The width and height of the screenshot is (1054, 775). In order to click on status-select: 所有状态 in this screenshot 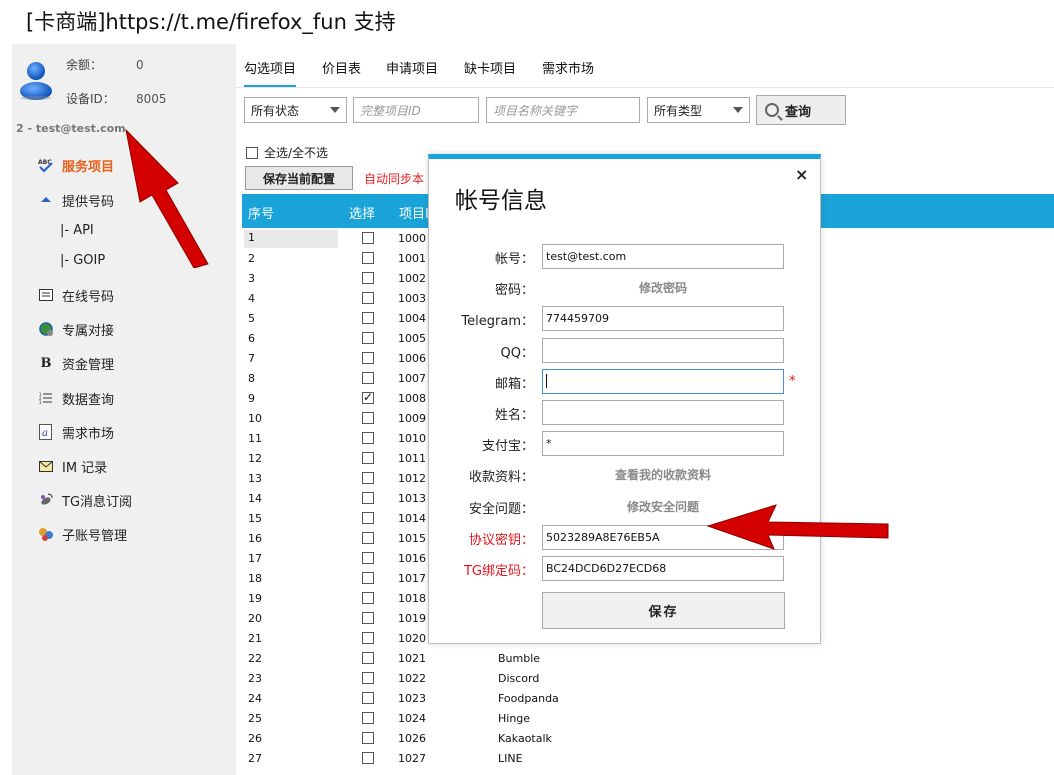, I will do `click(295, 110)`.